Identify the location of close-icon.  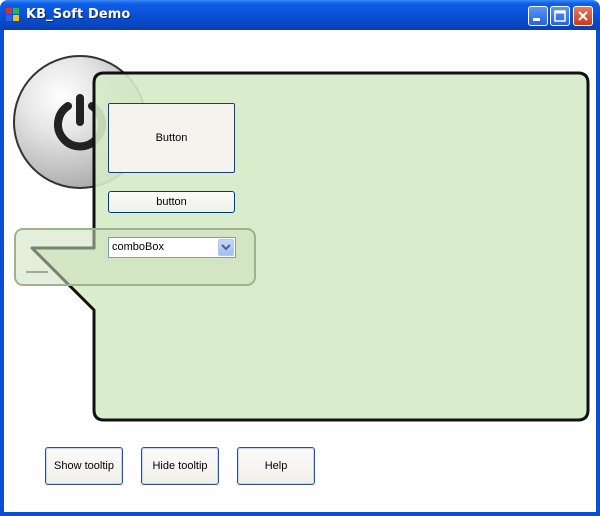
(583, 16).